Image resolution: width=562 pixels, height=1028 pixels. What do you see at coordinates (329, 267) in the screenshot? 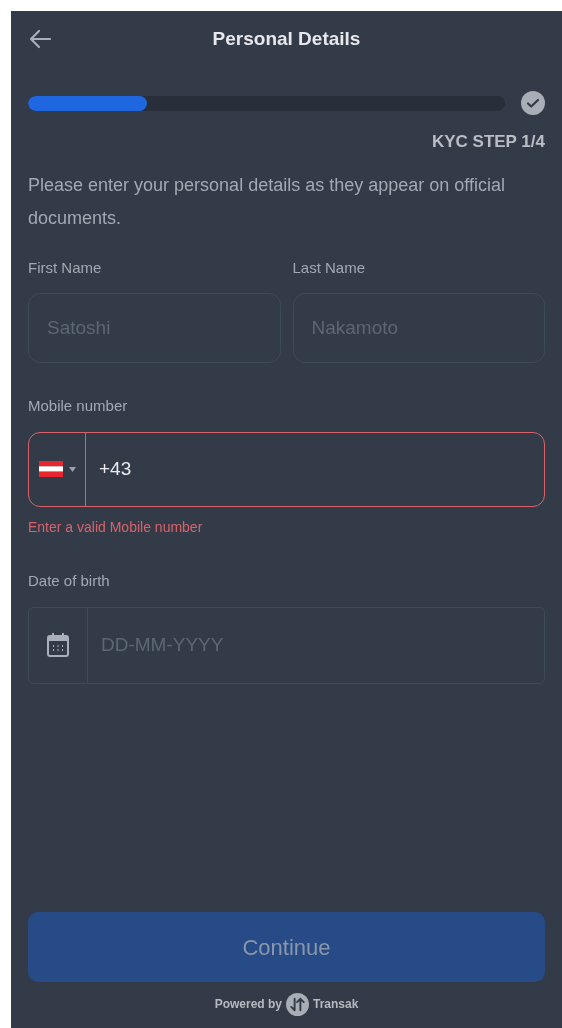
I see `field-label: Last Name` at bounding box center [329, 267].